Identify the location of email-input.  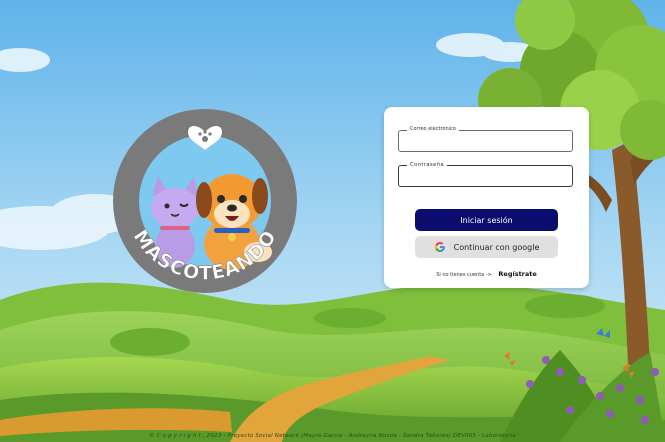
(485, 141).